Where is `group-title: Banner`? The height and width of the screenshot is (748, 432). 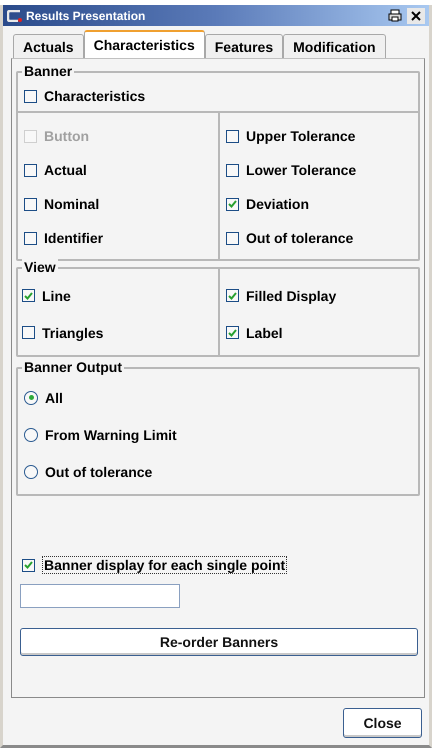 group-title: Banner is located at coordinates (48, 71).